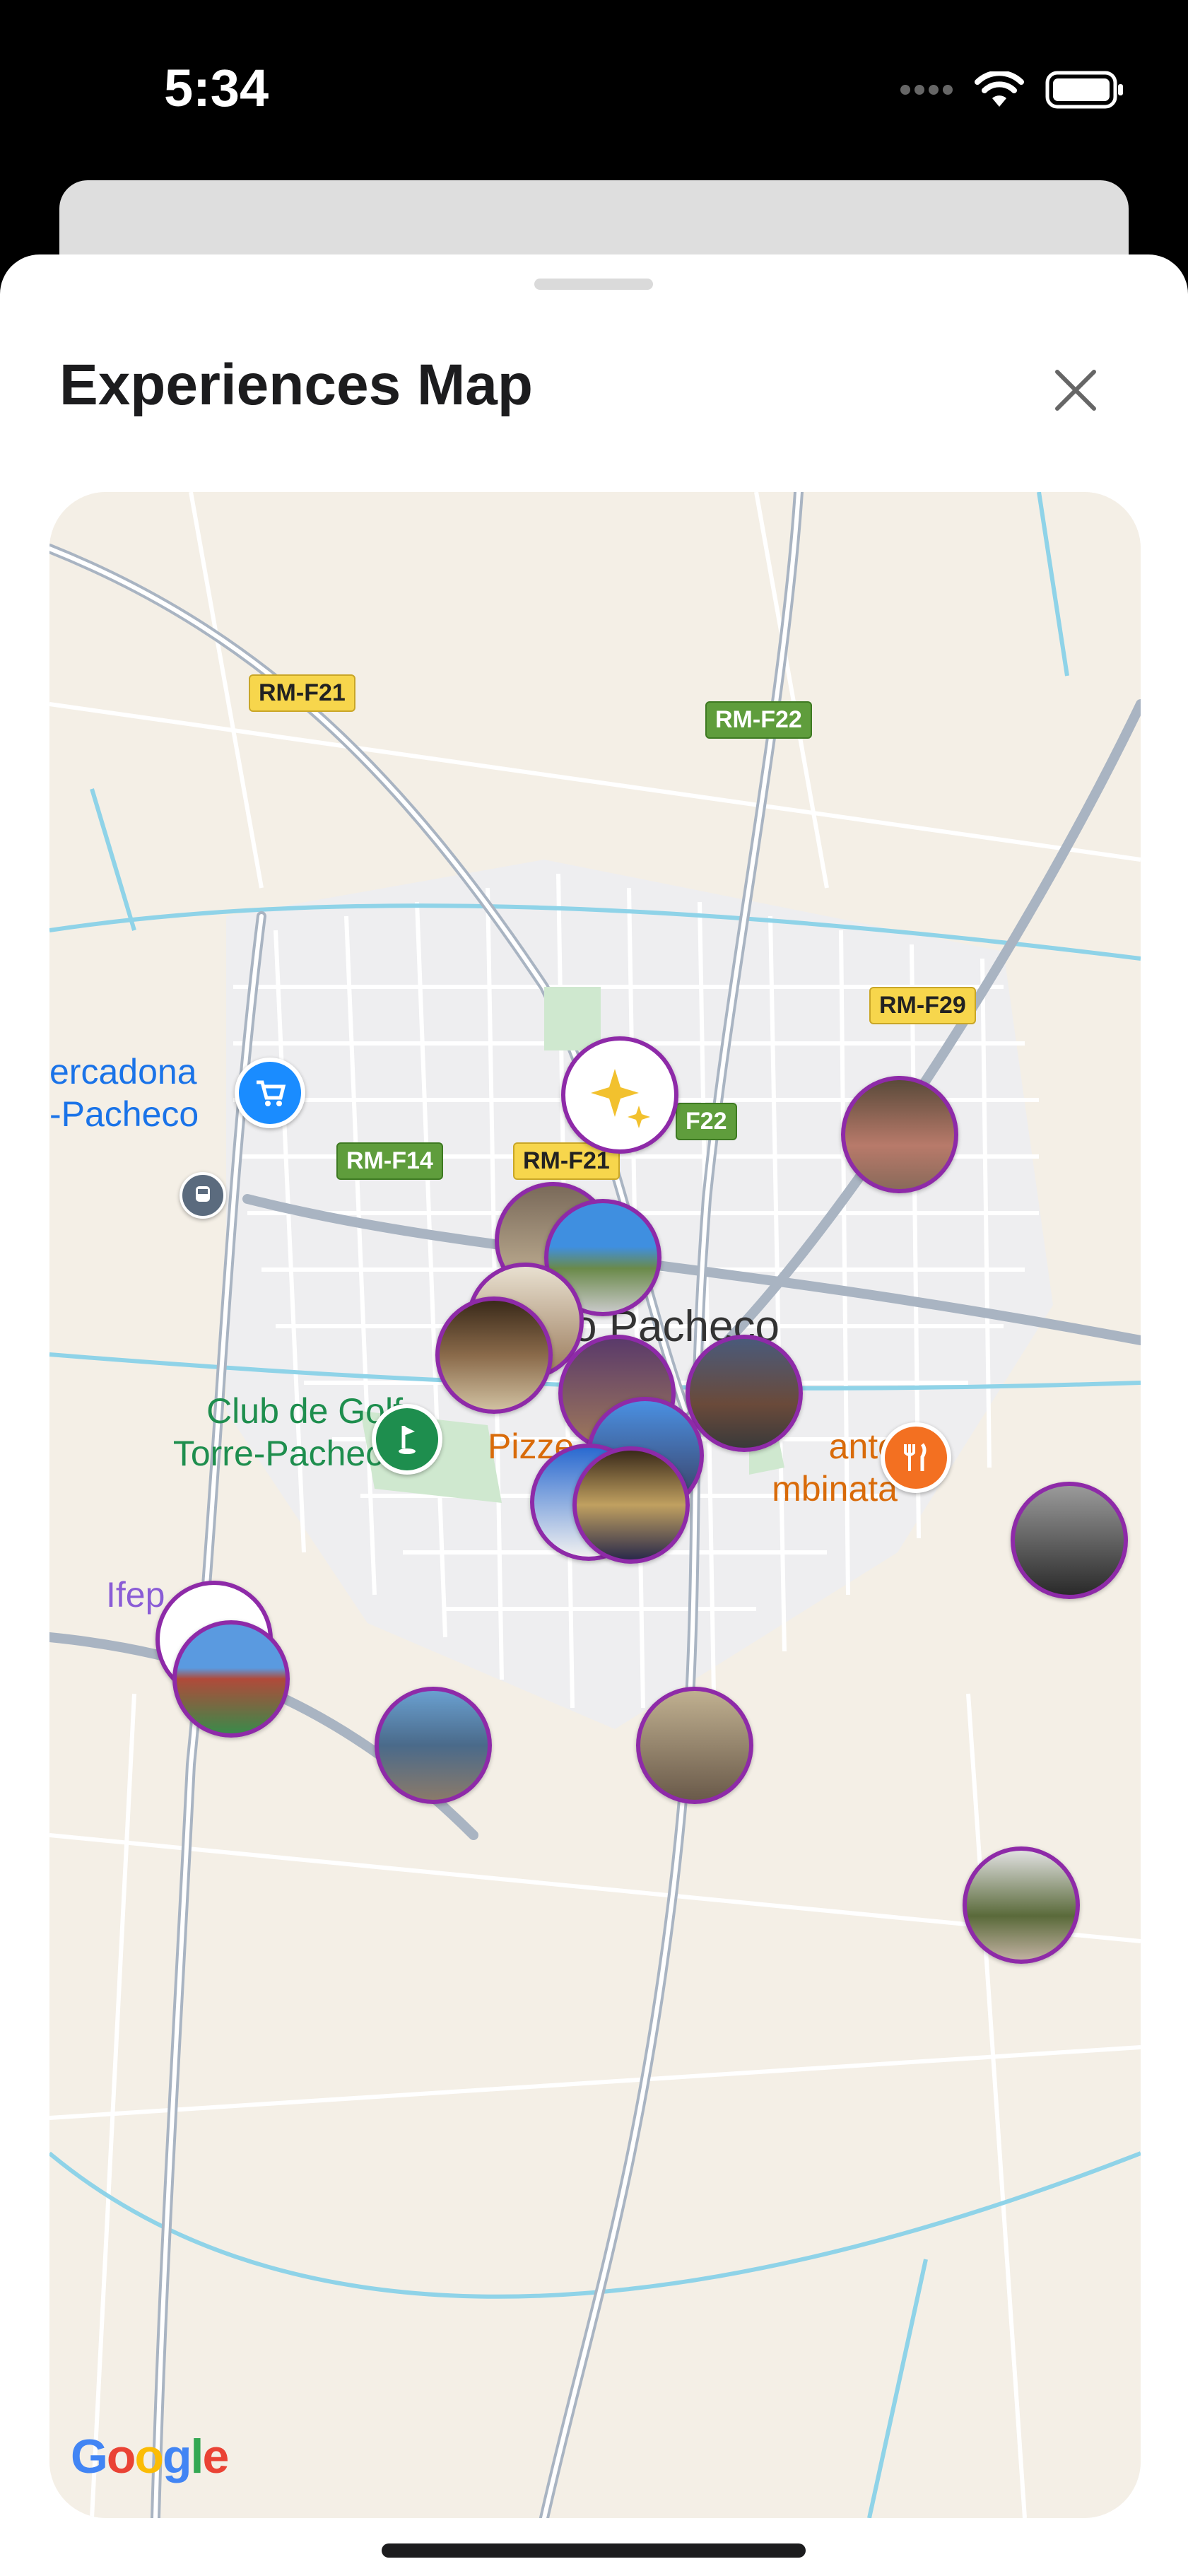 The width and height of the screenshot is (1188, 2576). What do you see at coordinates (434, 1746) in the screenshot?
I see `experience-marker-park-sign` at bounding box center [434, 1746].